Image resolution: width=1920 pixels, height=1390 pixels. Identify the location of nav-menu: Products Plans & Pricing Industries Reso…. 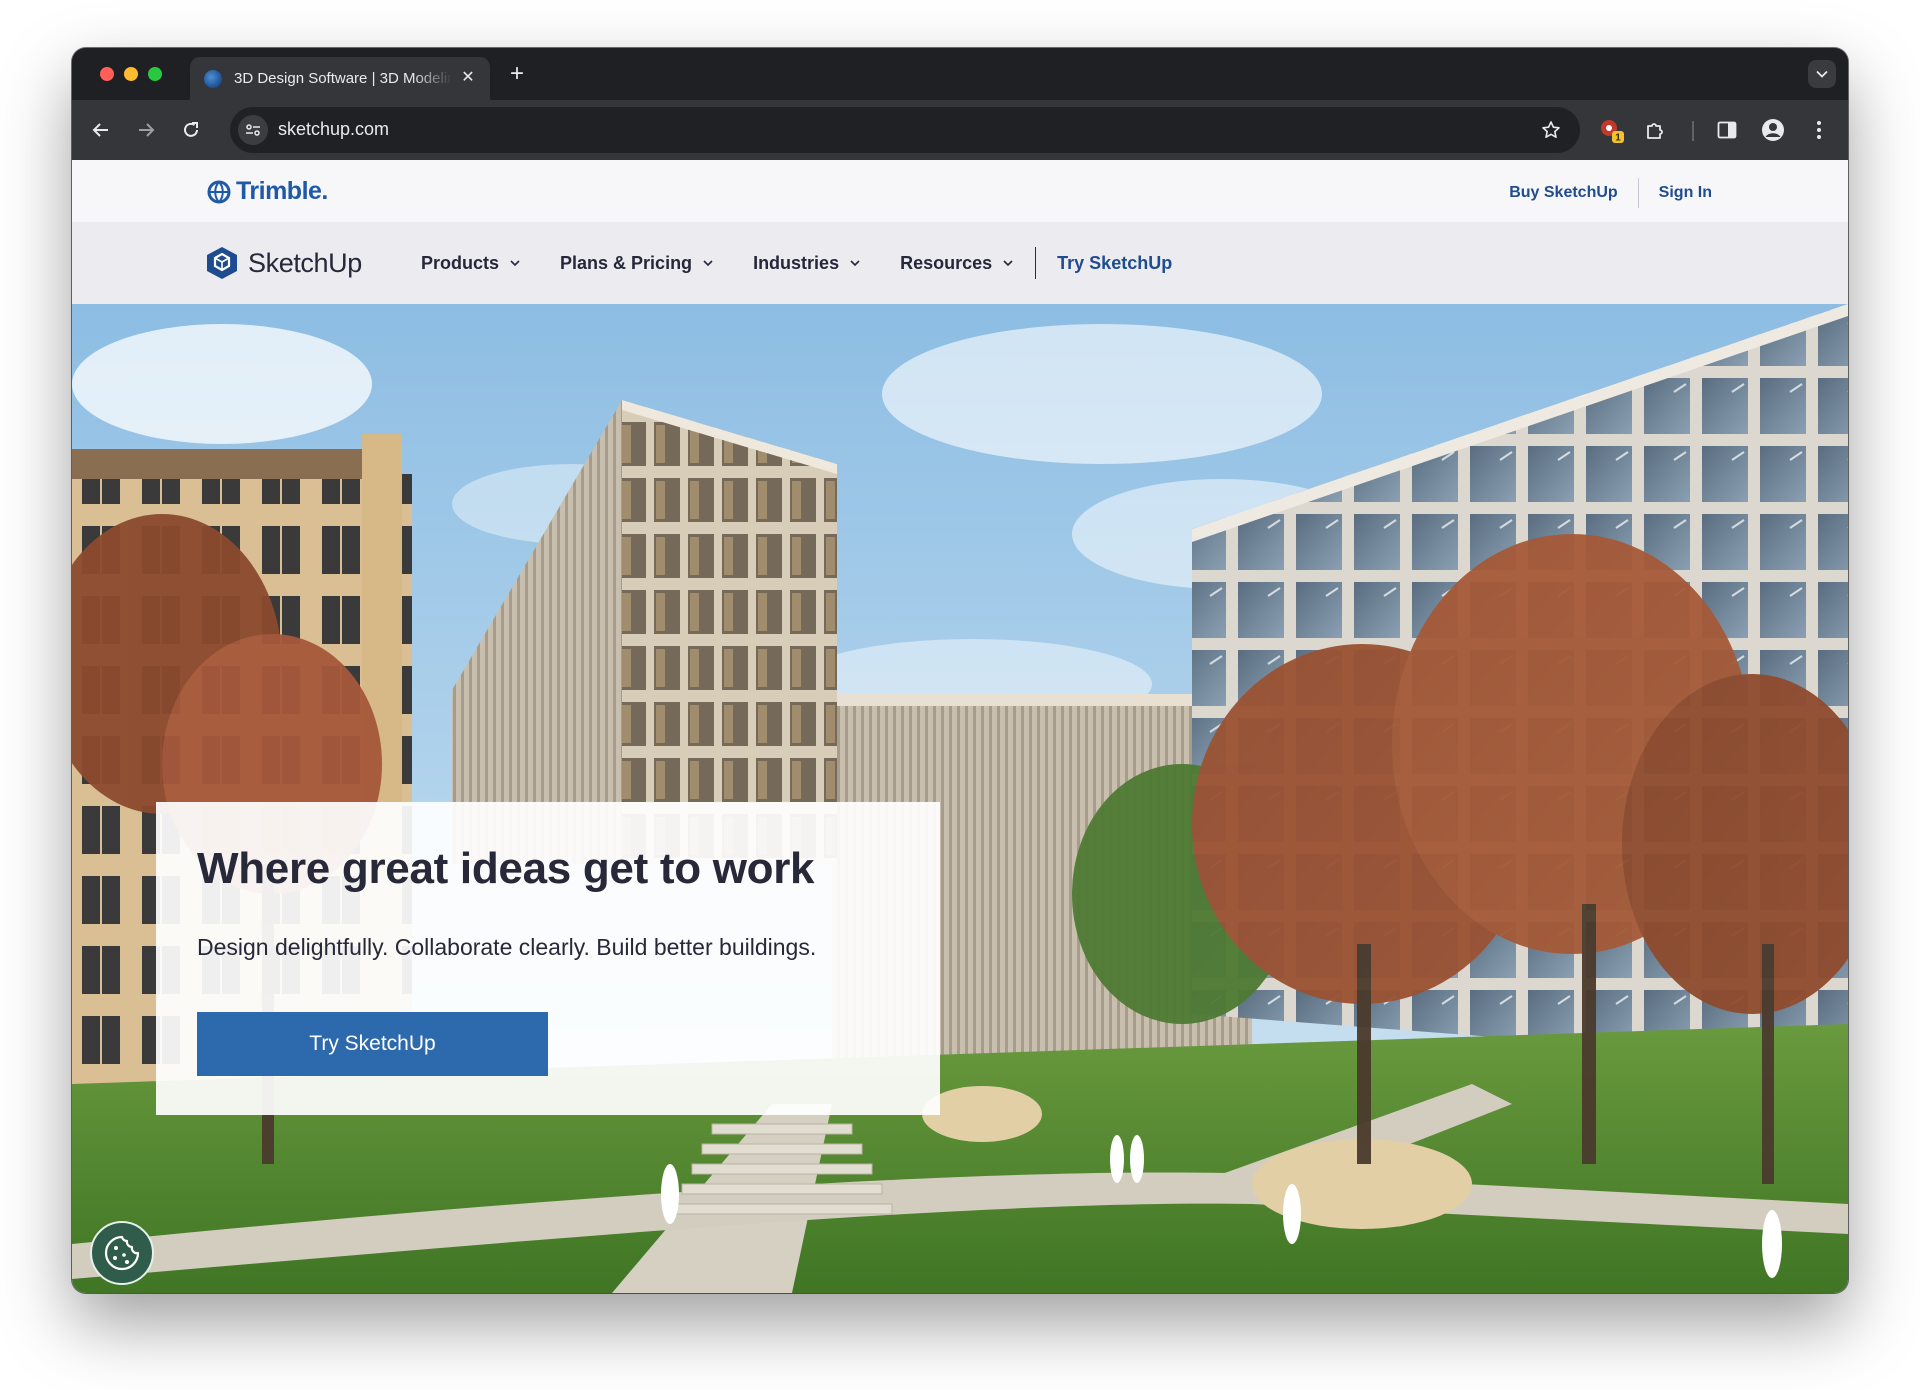
(796, 263).